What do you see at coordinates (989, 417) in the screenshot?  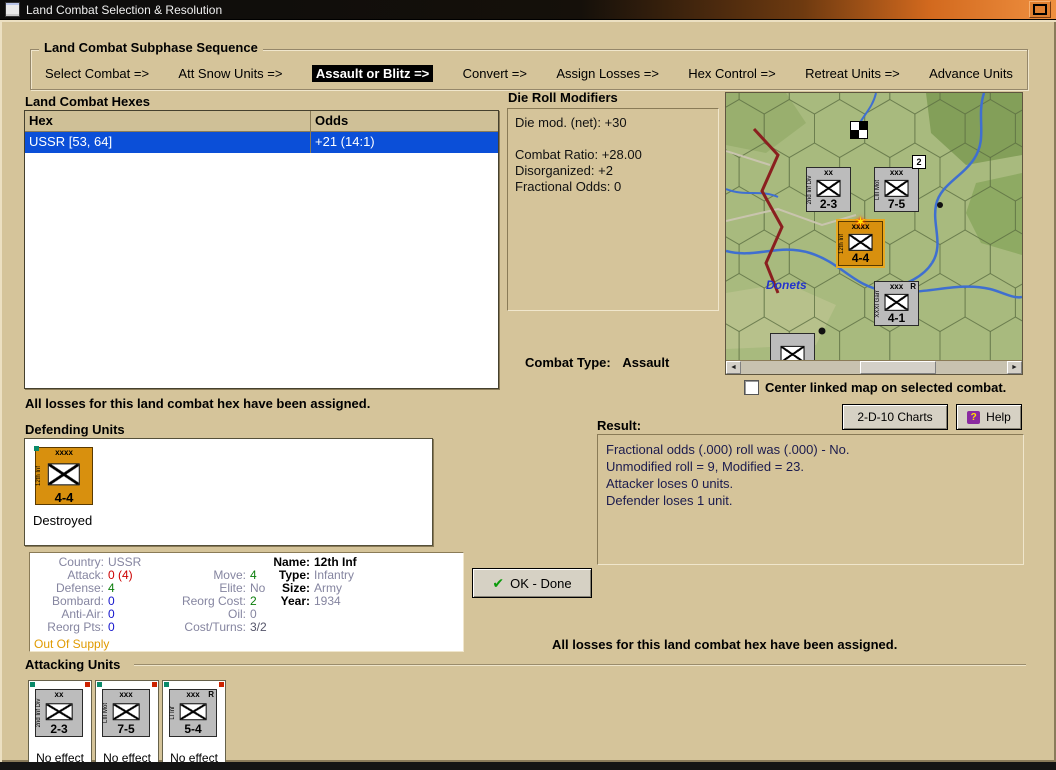 I see `help-button: ? Help` at bounding box center [989, 417].